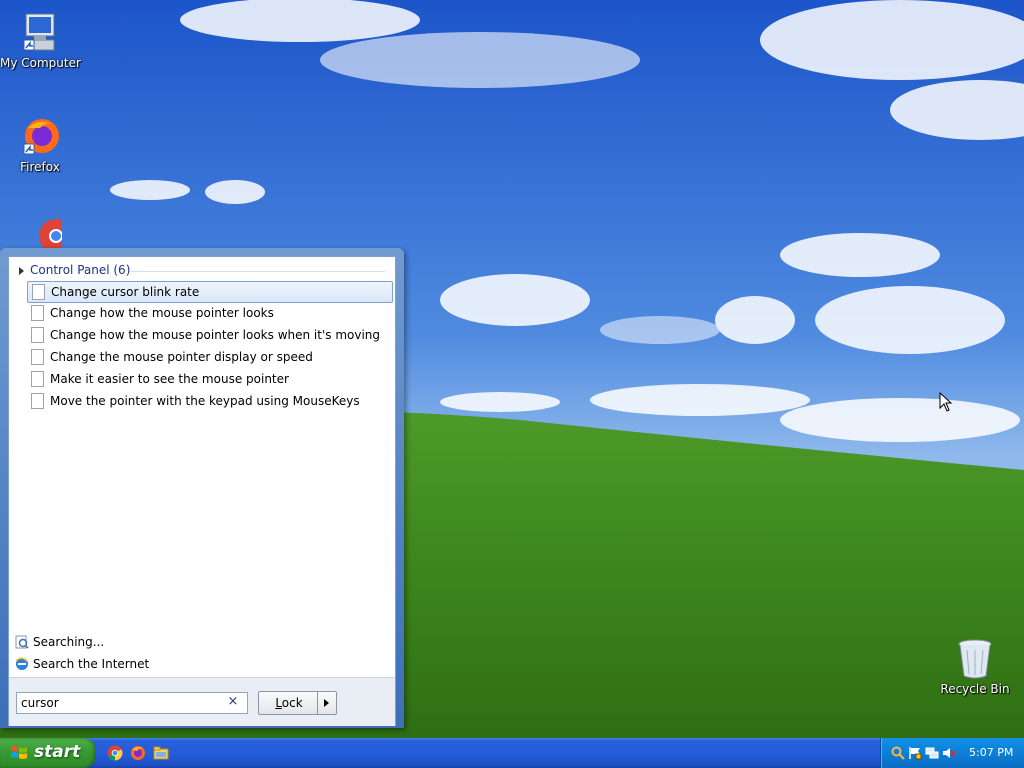 The height and width of the screenshot is (768, 1024). I want to click on my-computer-icon, so click(39, 32).